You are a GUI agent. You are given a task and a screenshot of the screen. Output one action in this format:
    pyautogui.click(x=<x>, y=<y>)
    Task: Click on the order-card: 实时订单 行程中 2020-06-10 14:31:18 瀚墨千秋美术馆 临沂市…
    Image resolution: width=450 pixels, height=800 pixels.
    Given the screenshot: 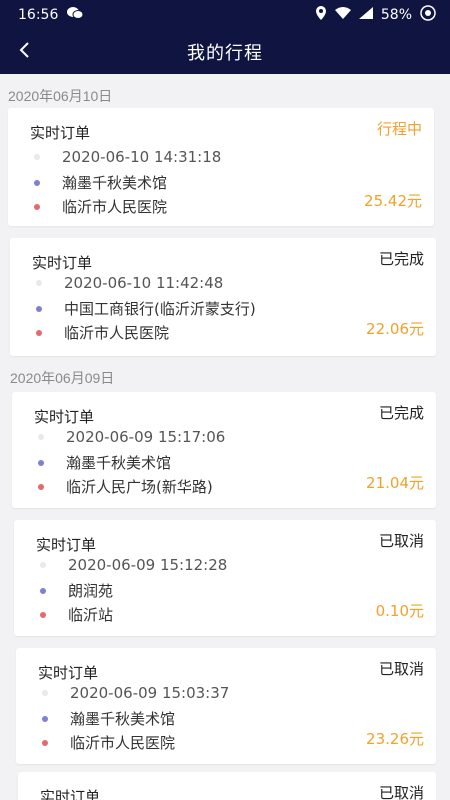 What is the action you would take?
    pyautogui.click(x=221, y=167)
    